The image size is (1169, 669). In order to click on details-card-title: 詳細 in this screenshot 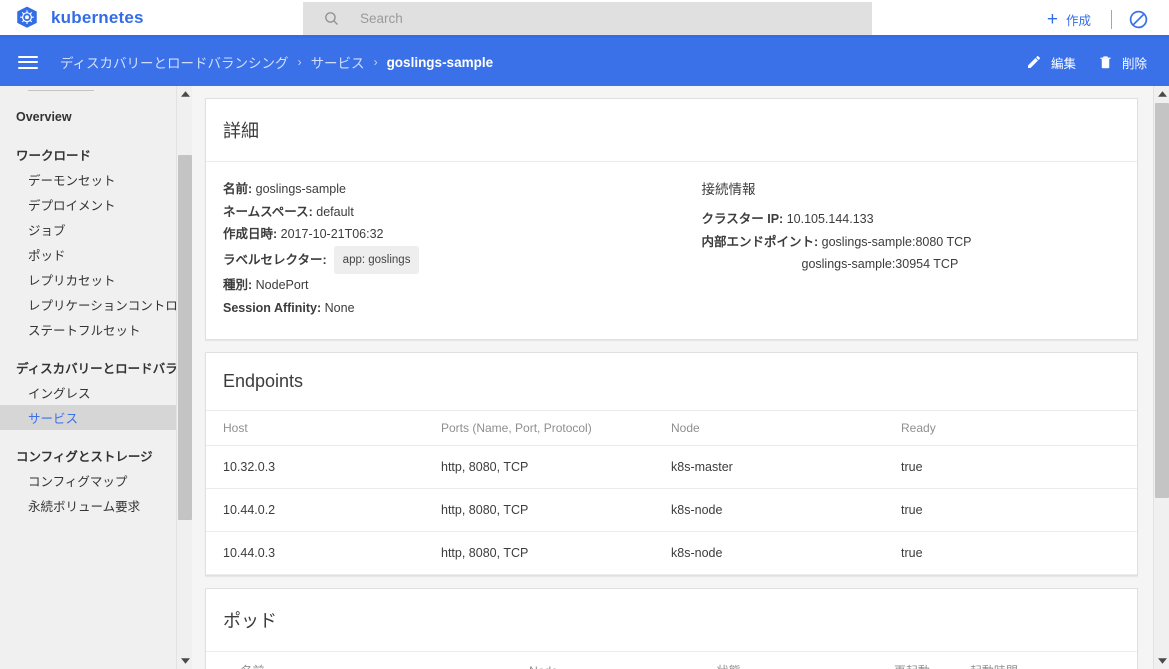, I will do `click(671, 130)`.